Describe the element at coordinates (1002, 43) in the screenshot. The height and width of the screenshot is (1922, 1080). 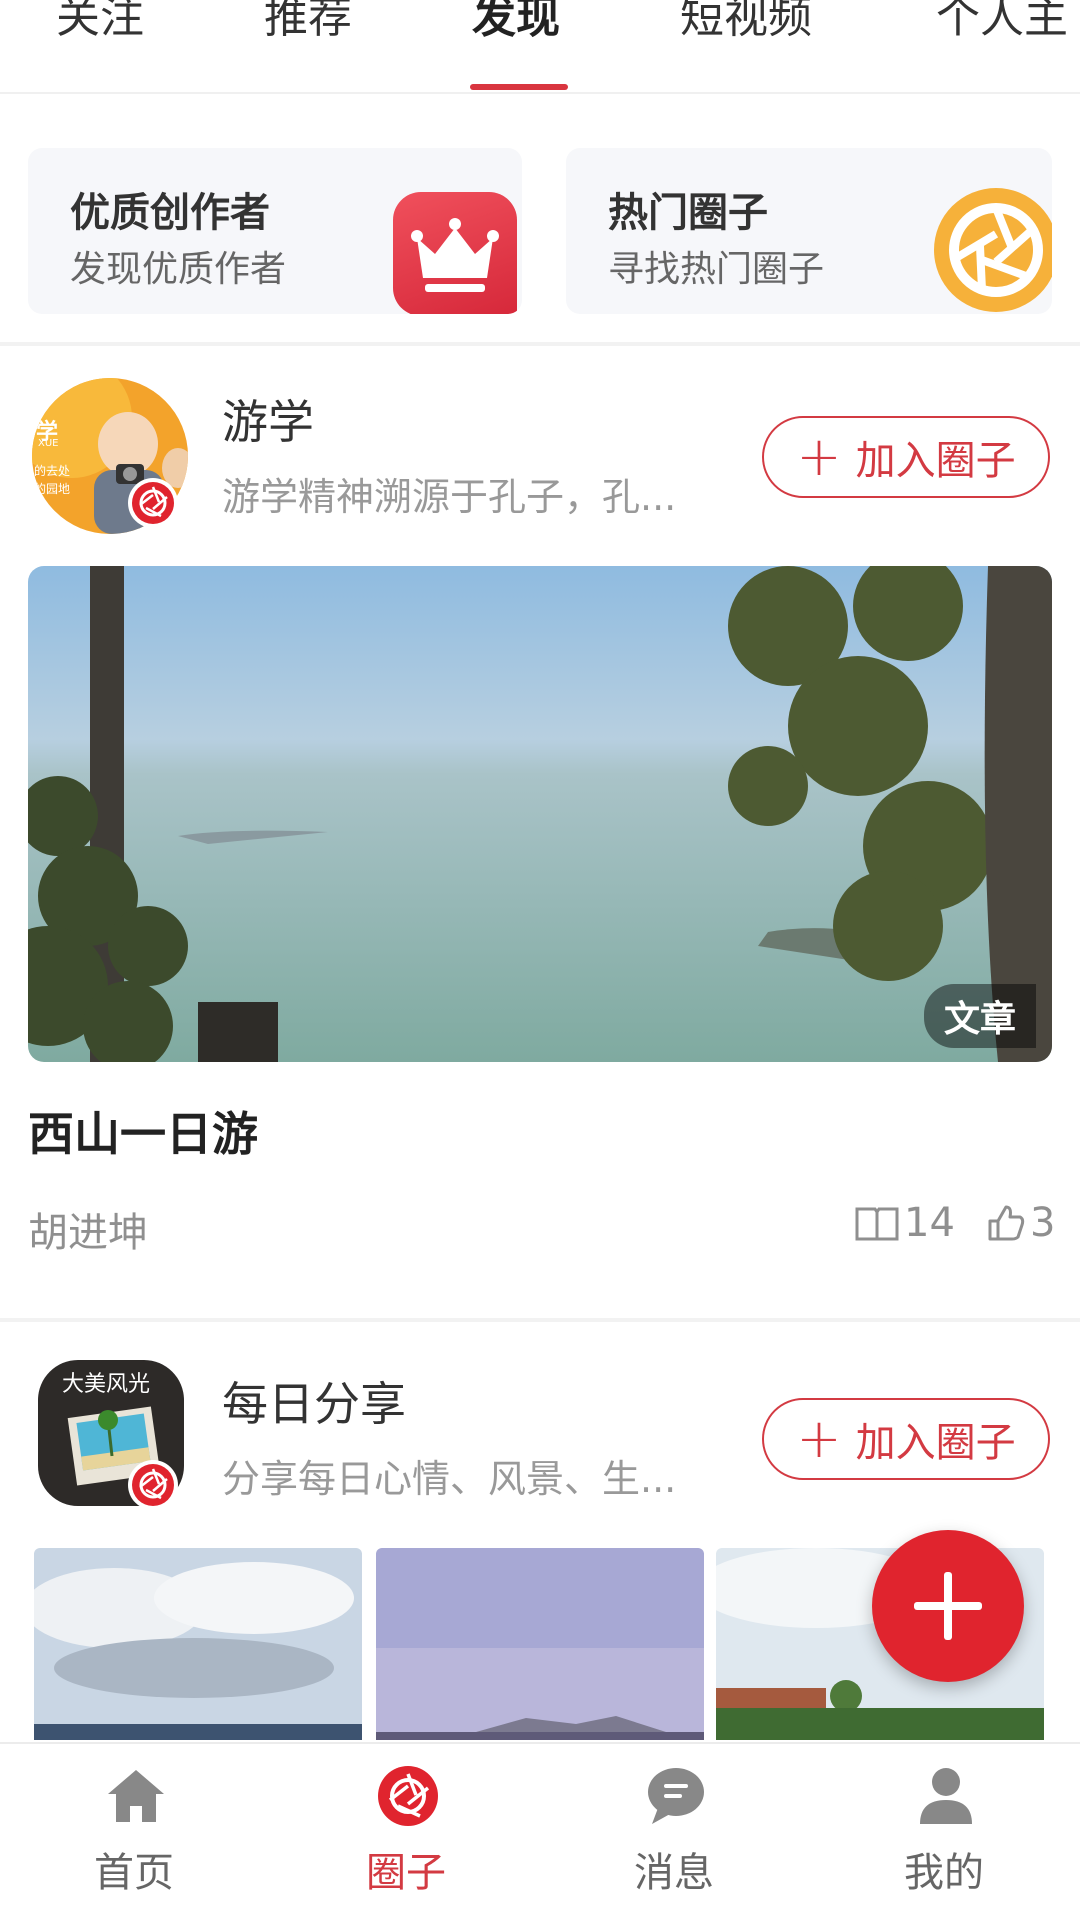
I see `tab-personal: 个人主` at that location.